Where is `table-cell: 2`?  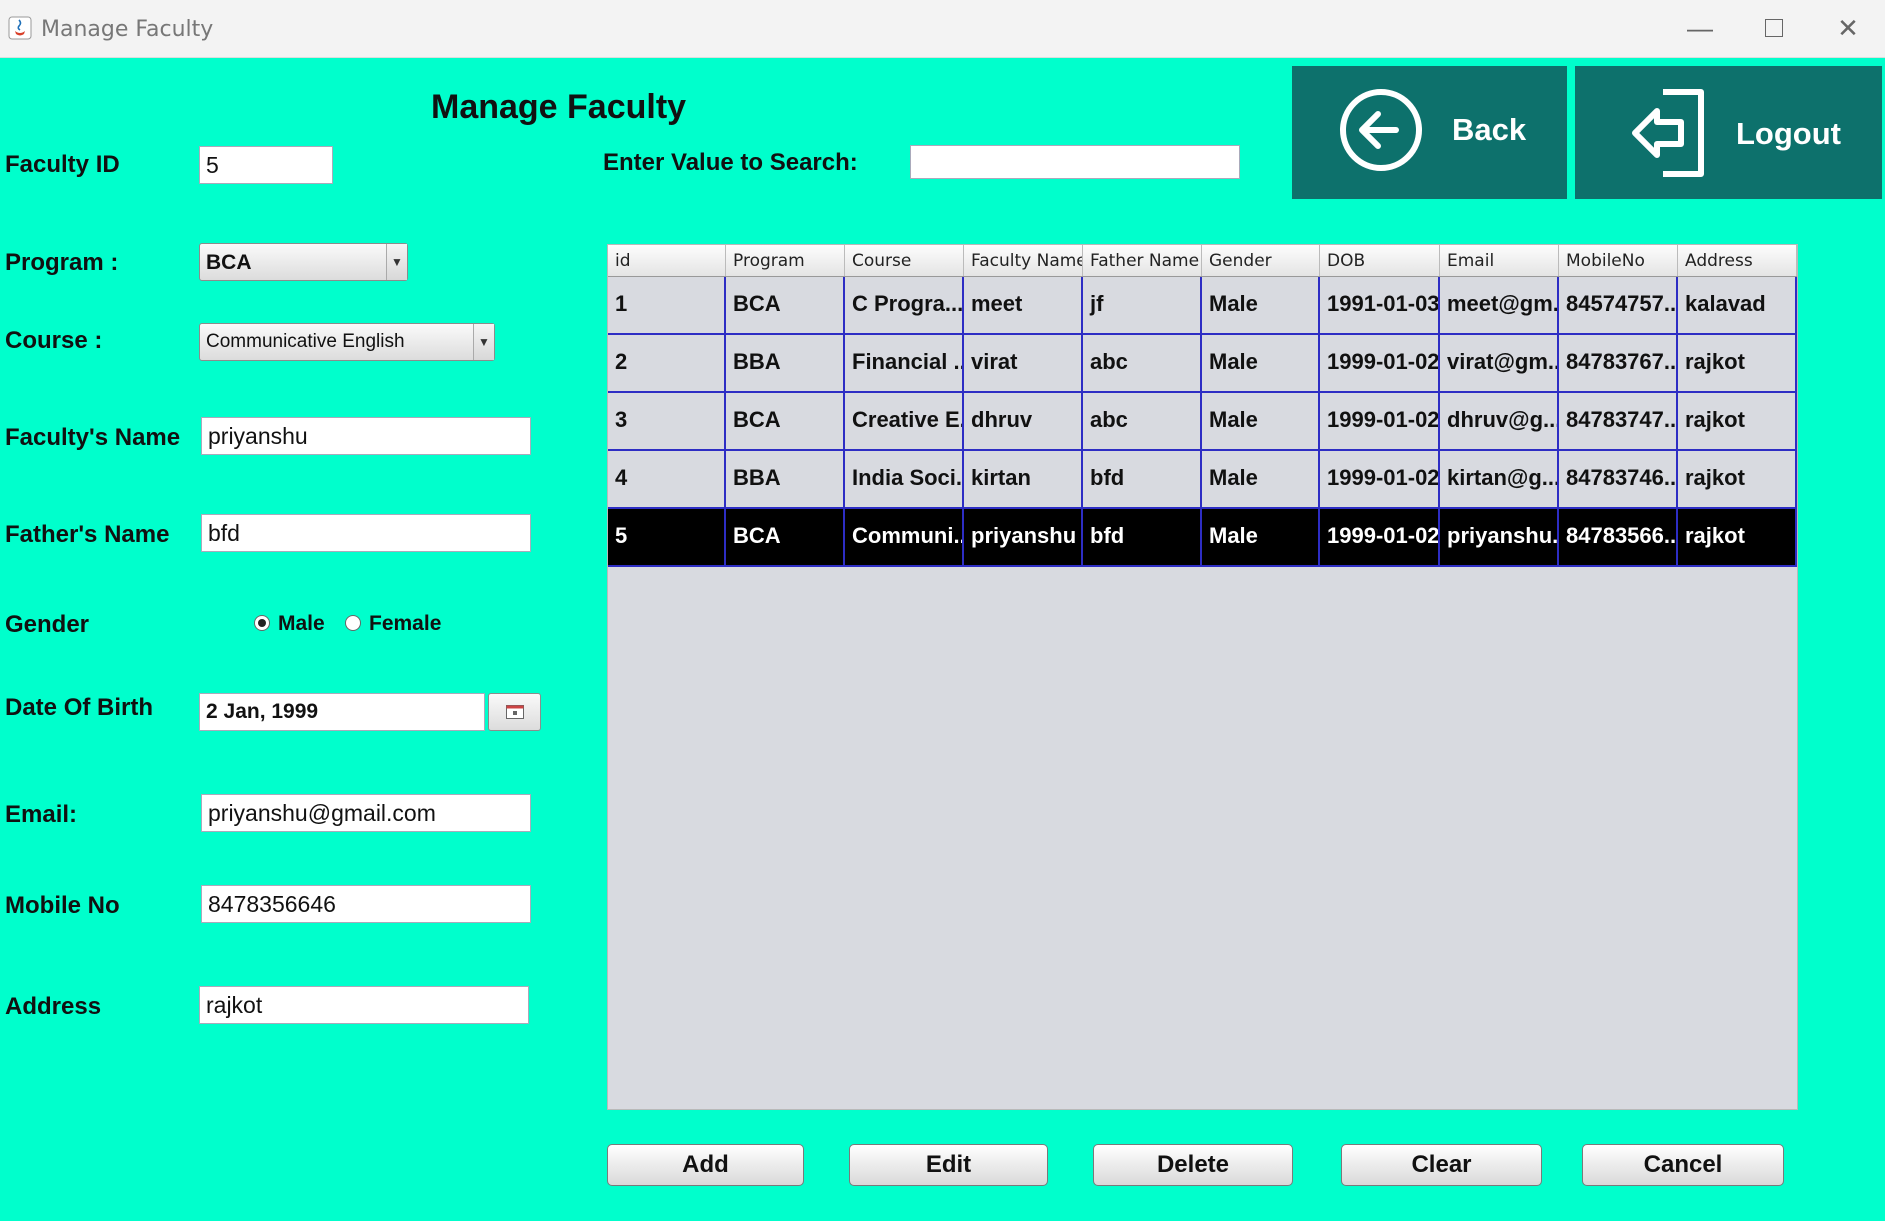 table-cell: 2 is located at coordinates (667, 364).